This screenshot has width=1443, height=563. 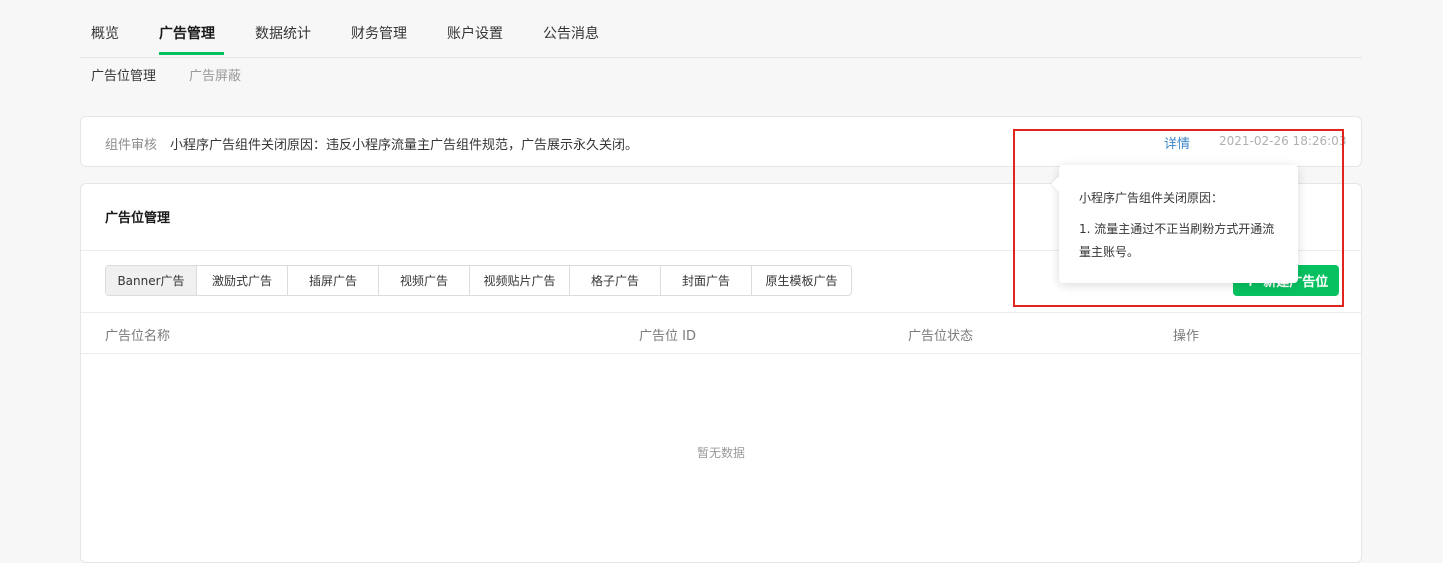 I want to click on column-actions: 操作, so click(x=1186, y=336).